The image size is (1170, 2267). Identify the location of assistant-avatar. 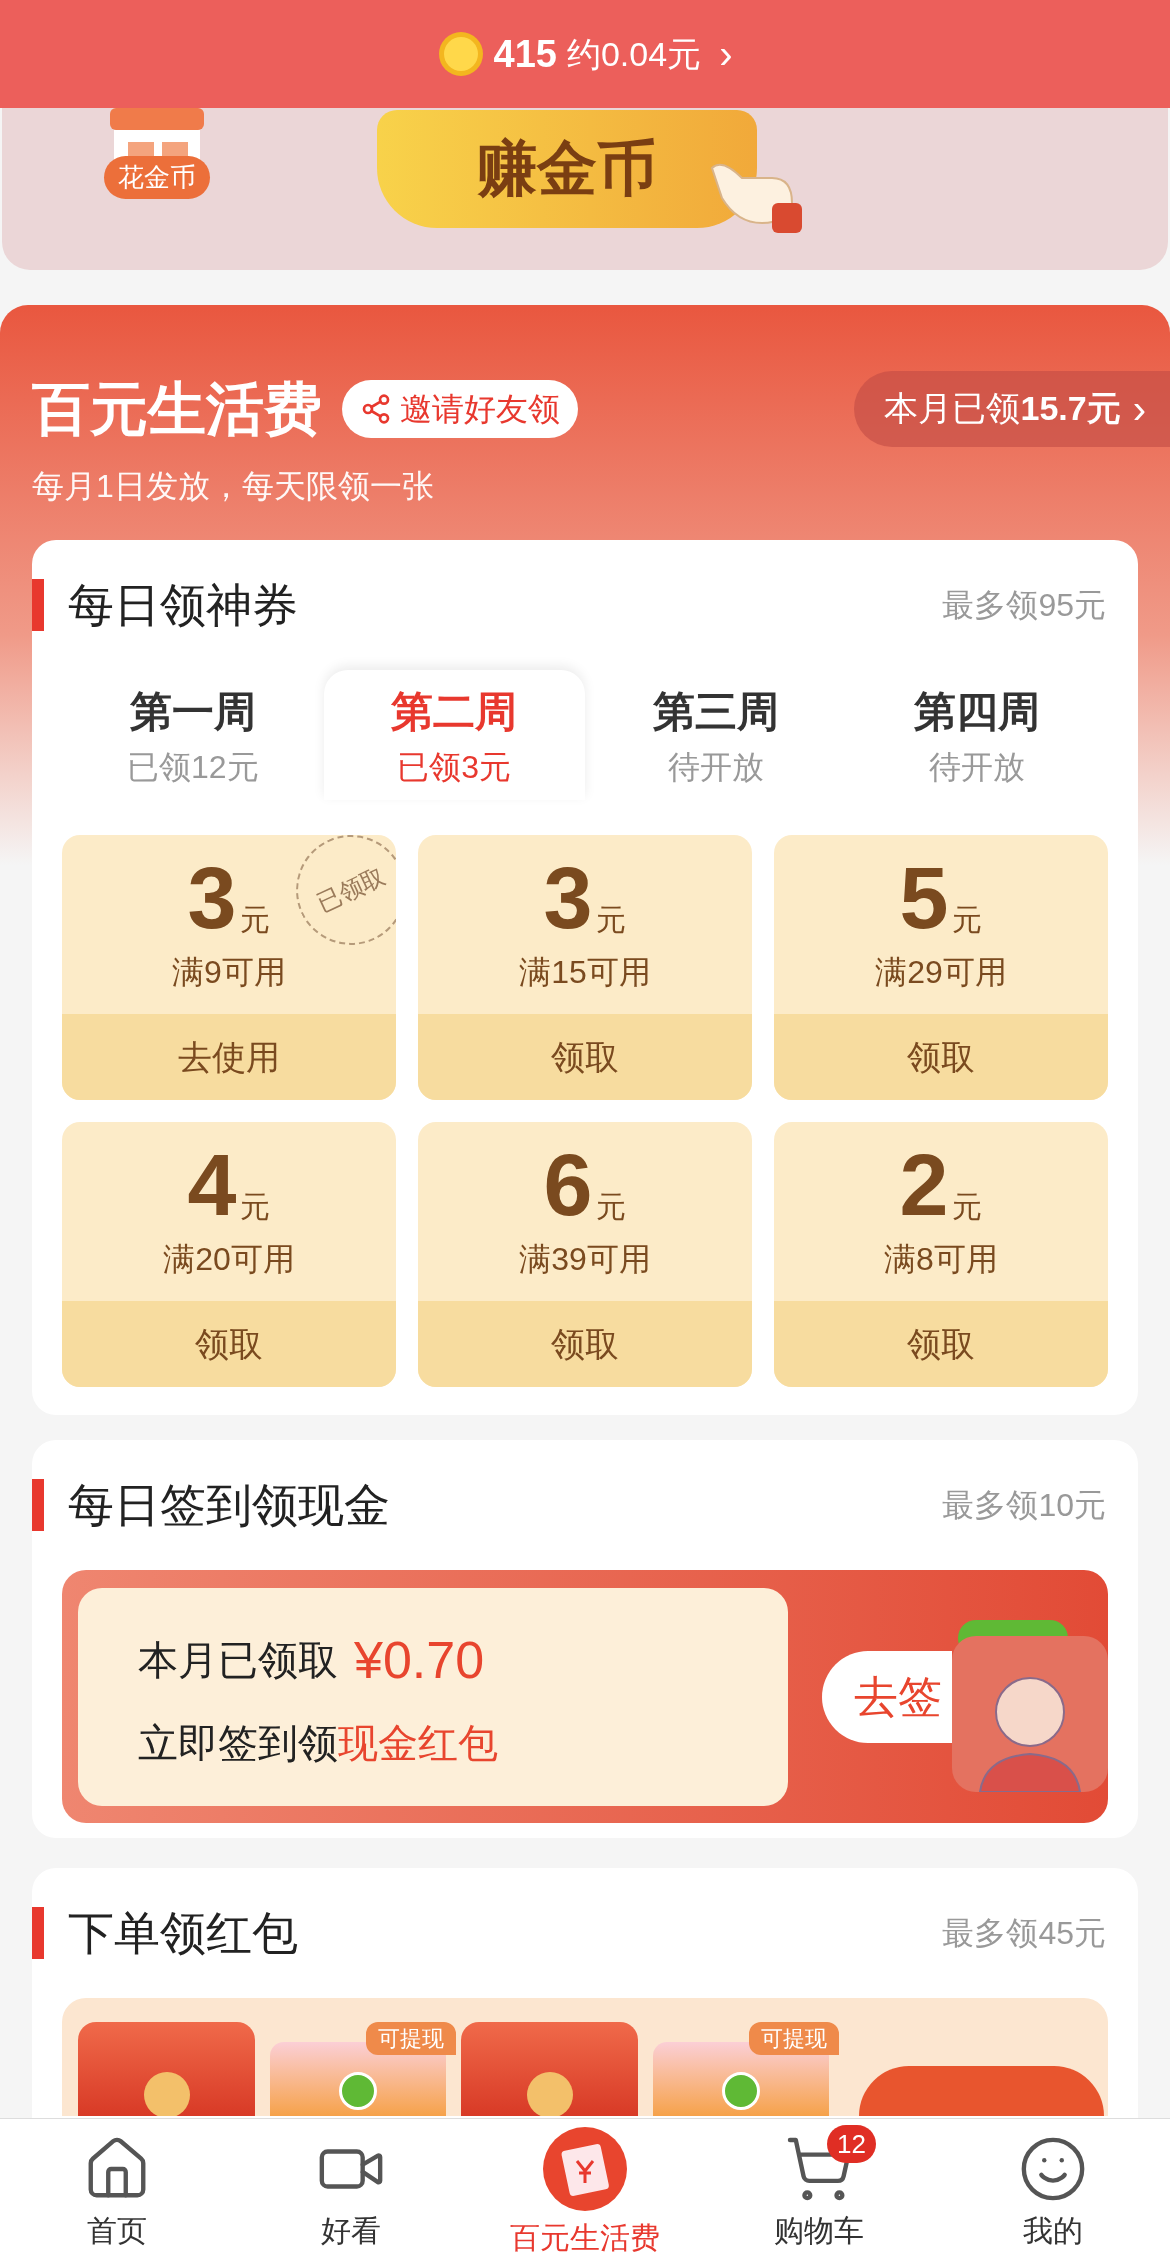
(1030, 1714).